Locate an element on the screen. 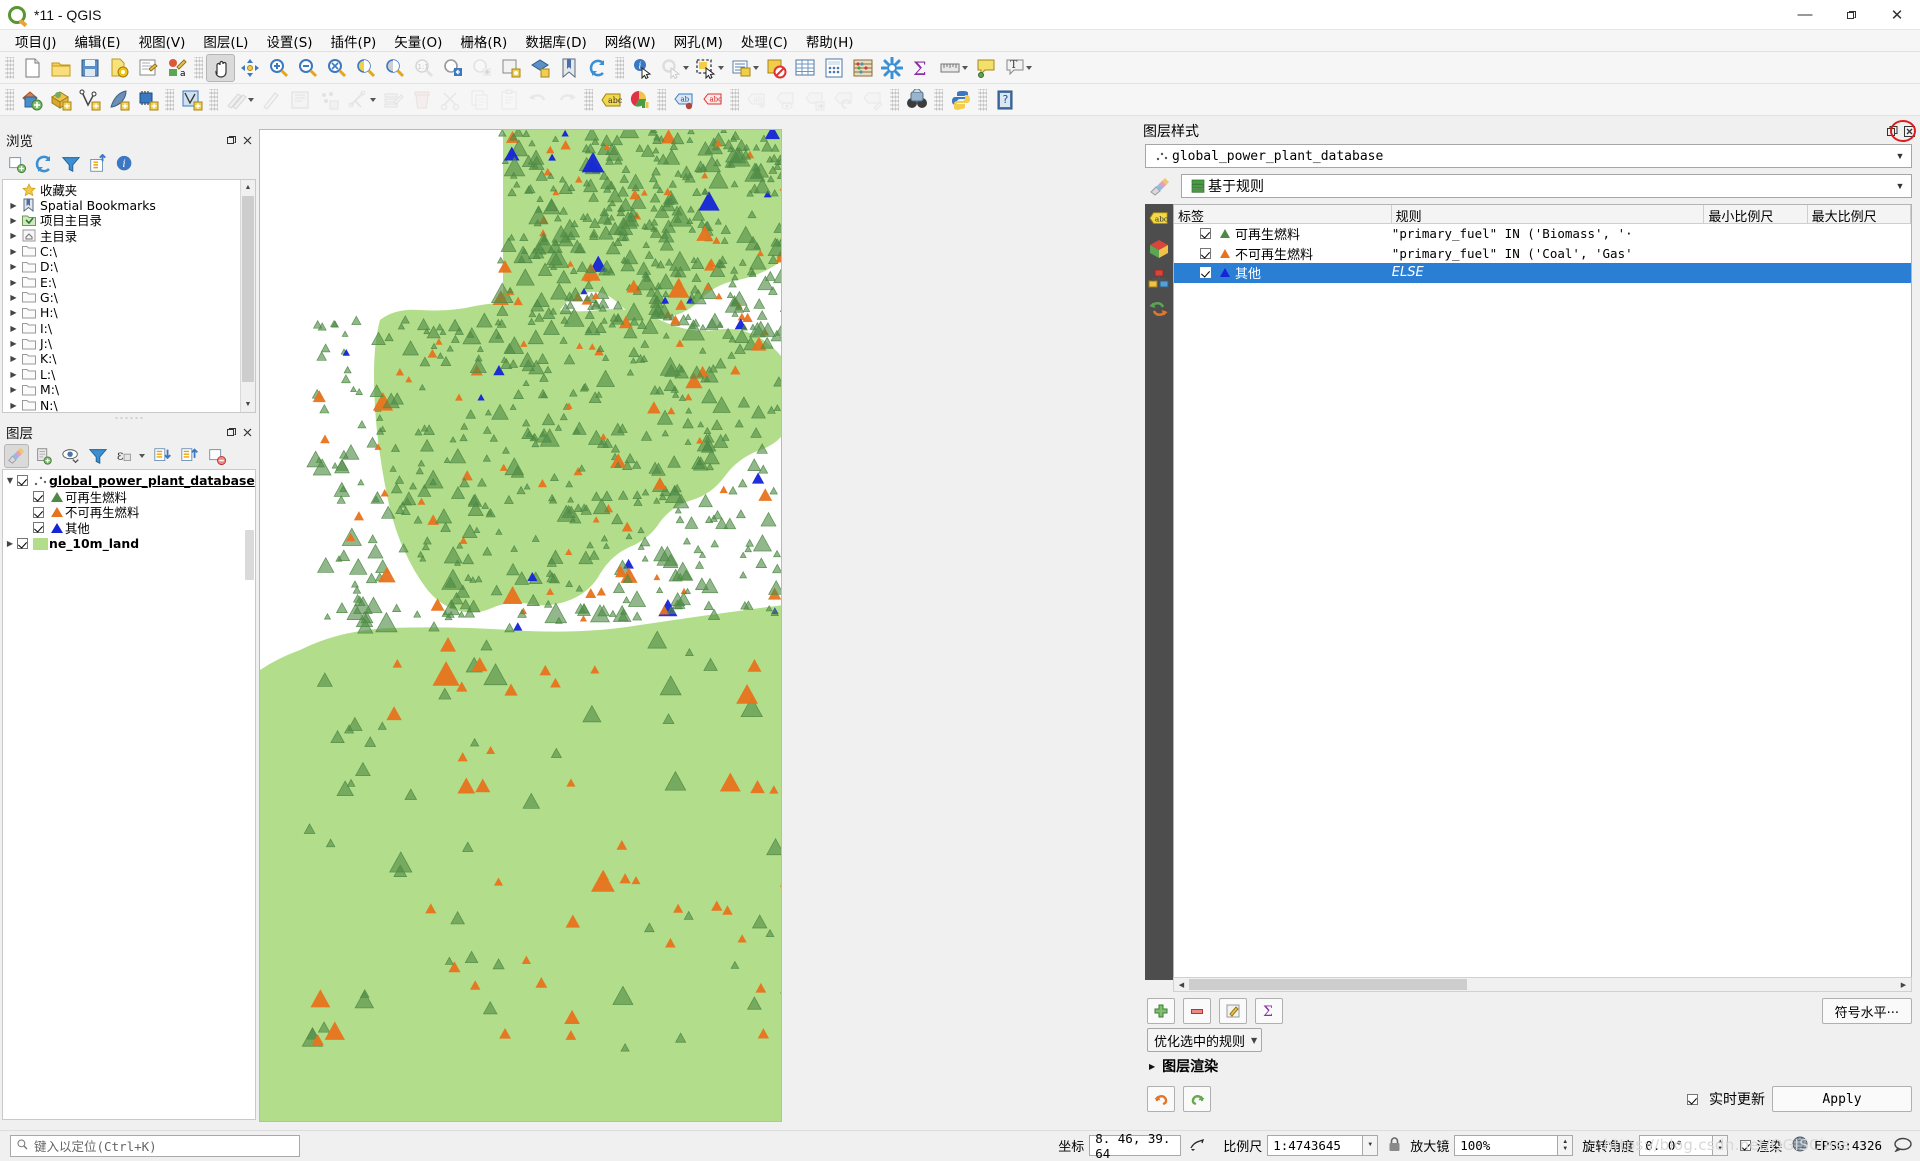 The image size is (1920, 1161). manage-layer-visibility-icon is located at coordinates (70, 456).